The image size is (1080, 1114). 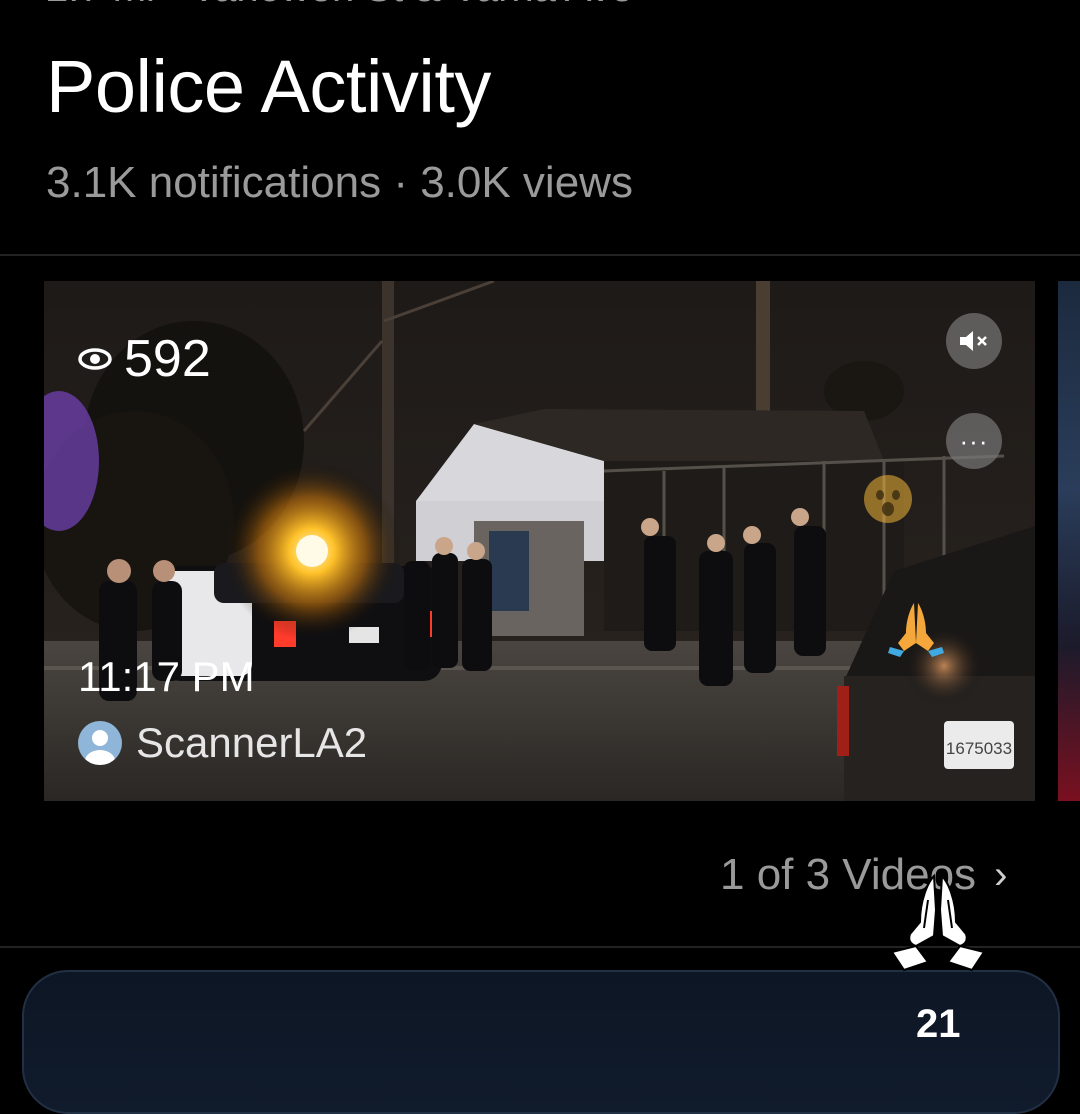 I want to click on eye-icon, so click(x=95, y=359).